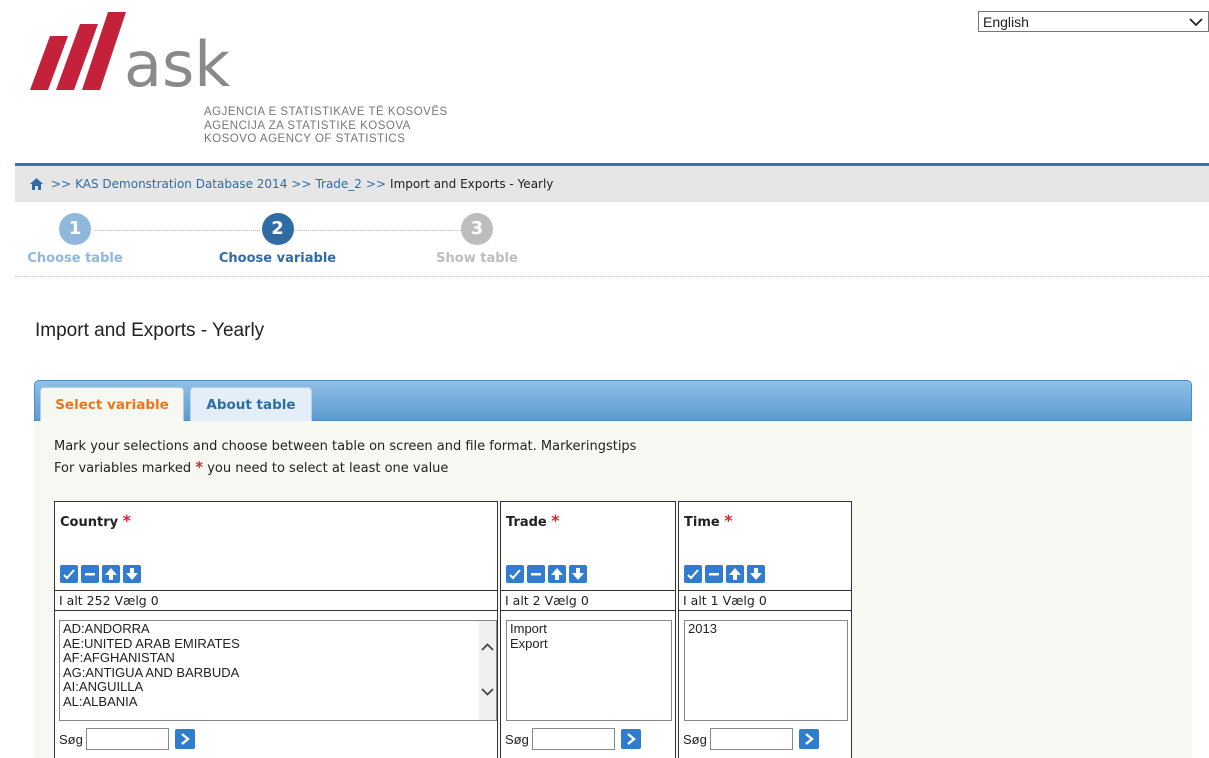 The height and width of the screenshot is (758, 1209). What do you see at coordinates (487, 691) in the screenshot?
I see `scroll-down-icon` at bounding box center [487, 691].